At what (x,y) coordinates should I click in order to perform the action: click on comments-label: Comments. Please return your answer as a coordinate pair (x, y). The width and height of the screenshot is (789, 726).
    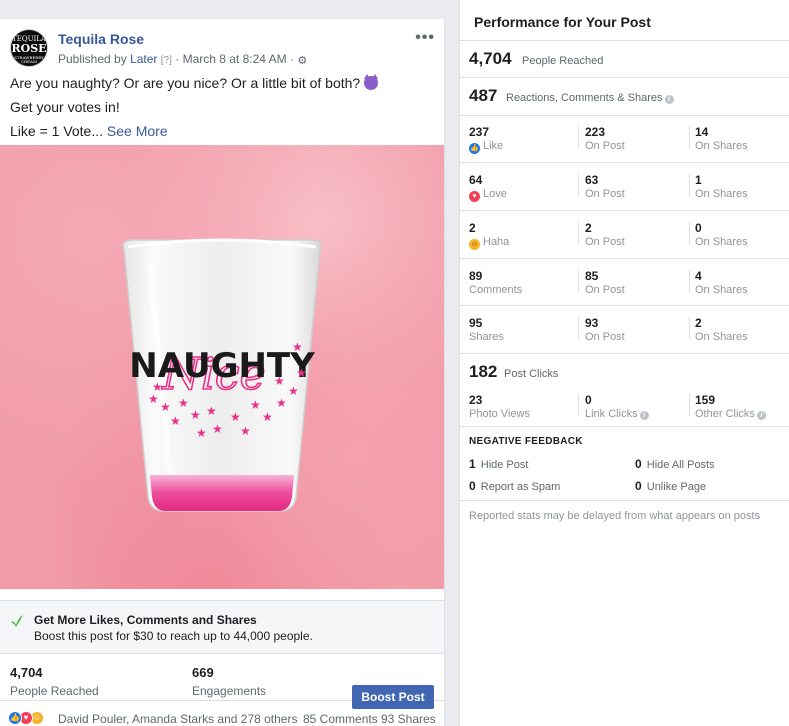
    Looking at the image, I should click on (496, 290).